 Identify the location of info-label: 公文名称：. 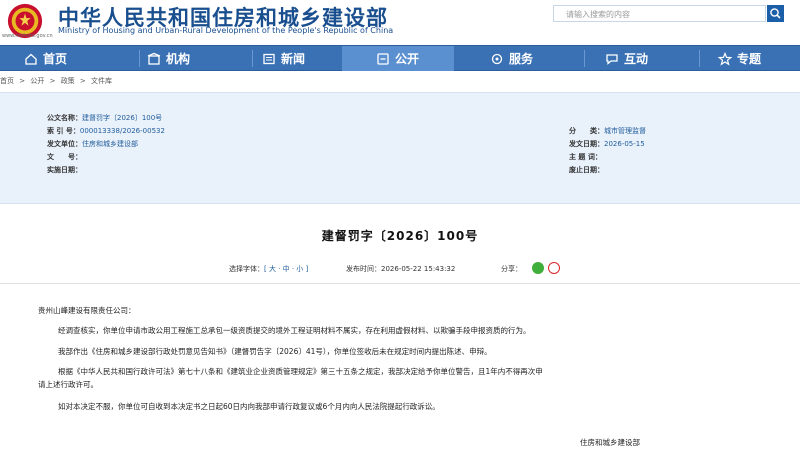
(64, 118).